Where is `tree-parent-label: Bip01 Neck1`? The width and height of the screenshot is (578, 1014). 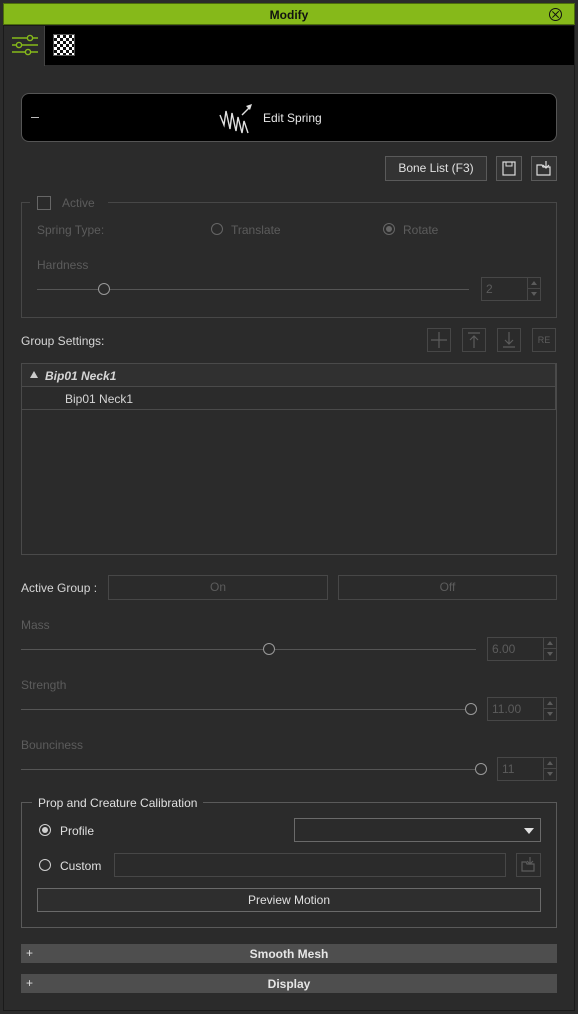 tree-parent-label: Bip01 Neck1 is located at coordinates (81, 376).